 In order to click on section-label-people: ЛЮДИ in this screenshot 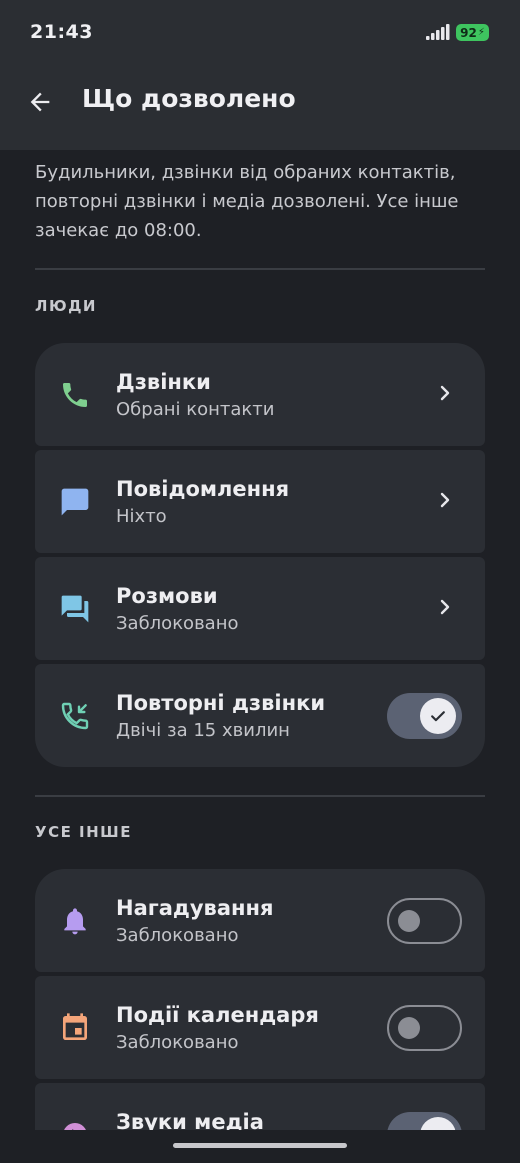, I will do `click(66, 306)`.